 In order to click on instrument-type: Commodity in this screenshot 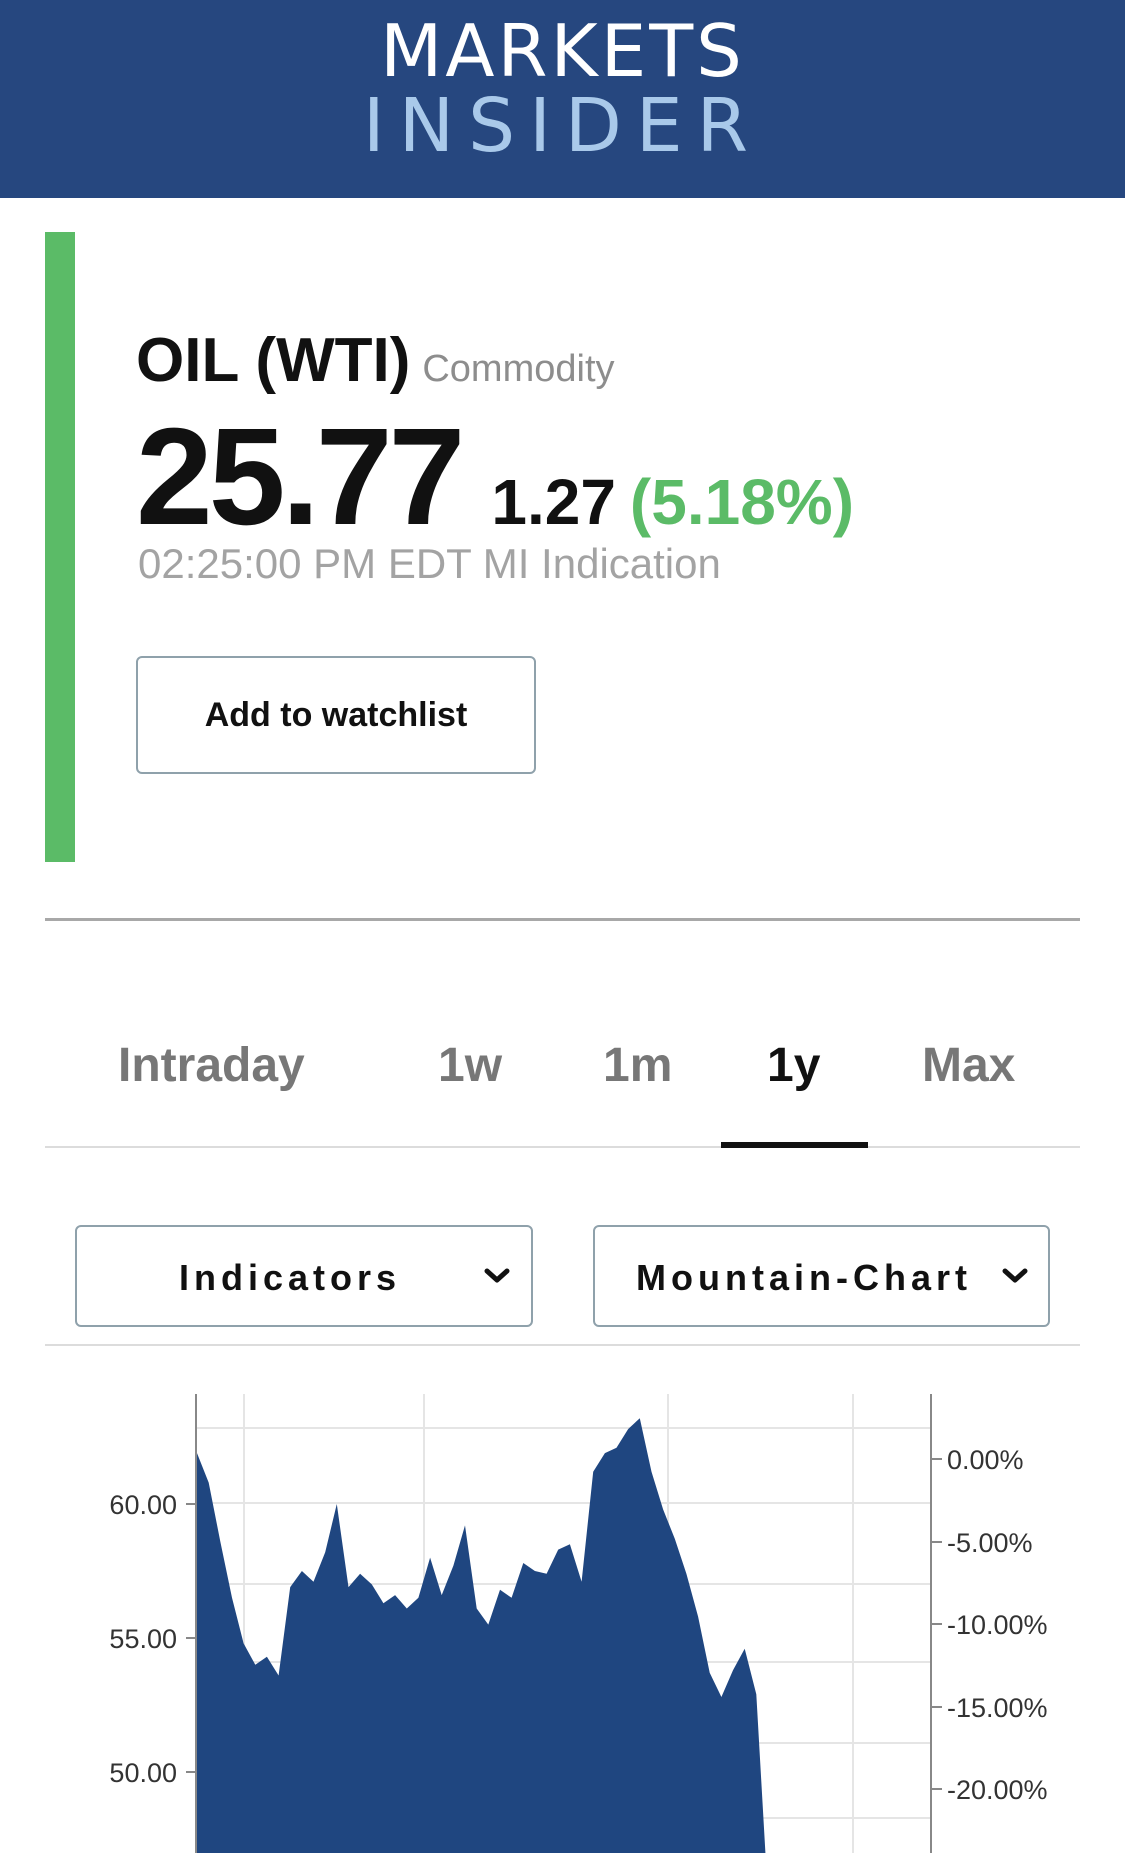, I will do `click(518, 369)`.